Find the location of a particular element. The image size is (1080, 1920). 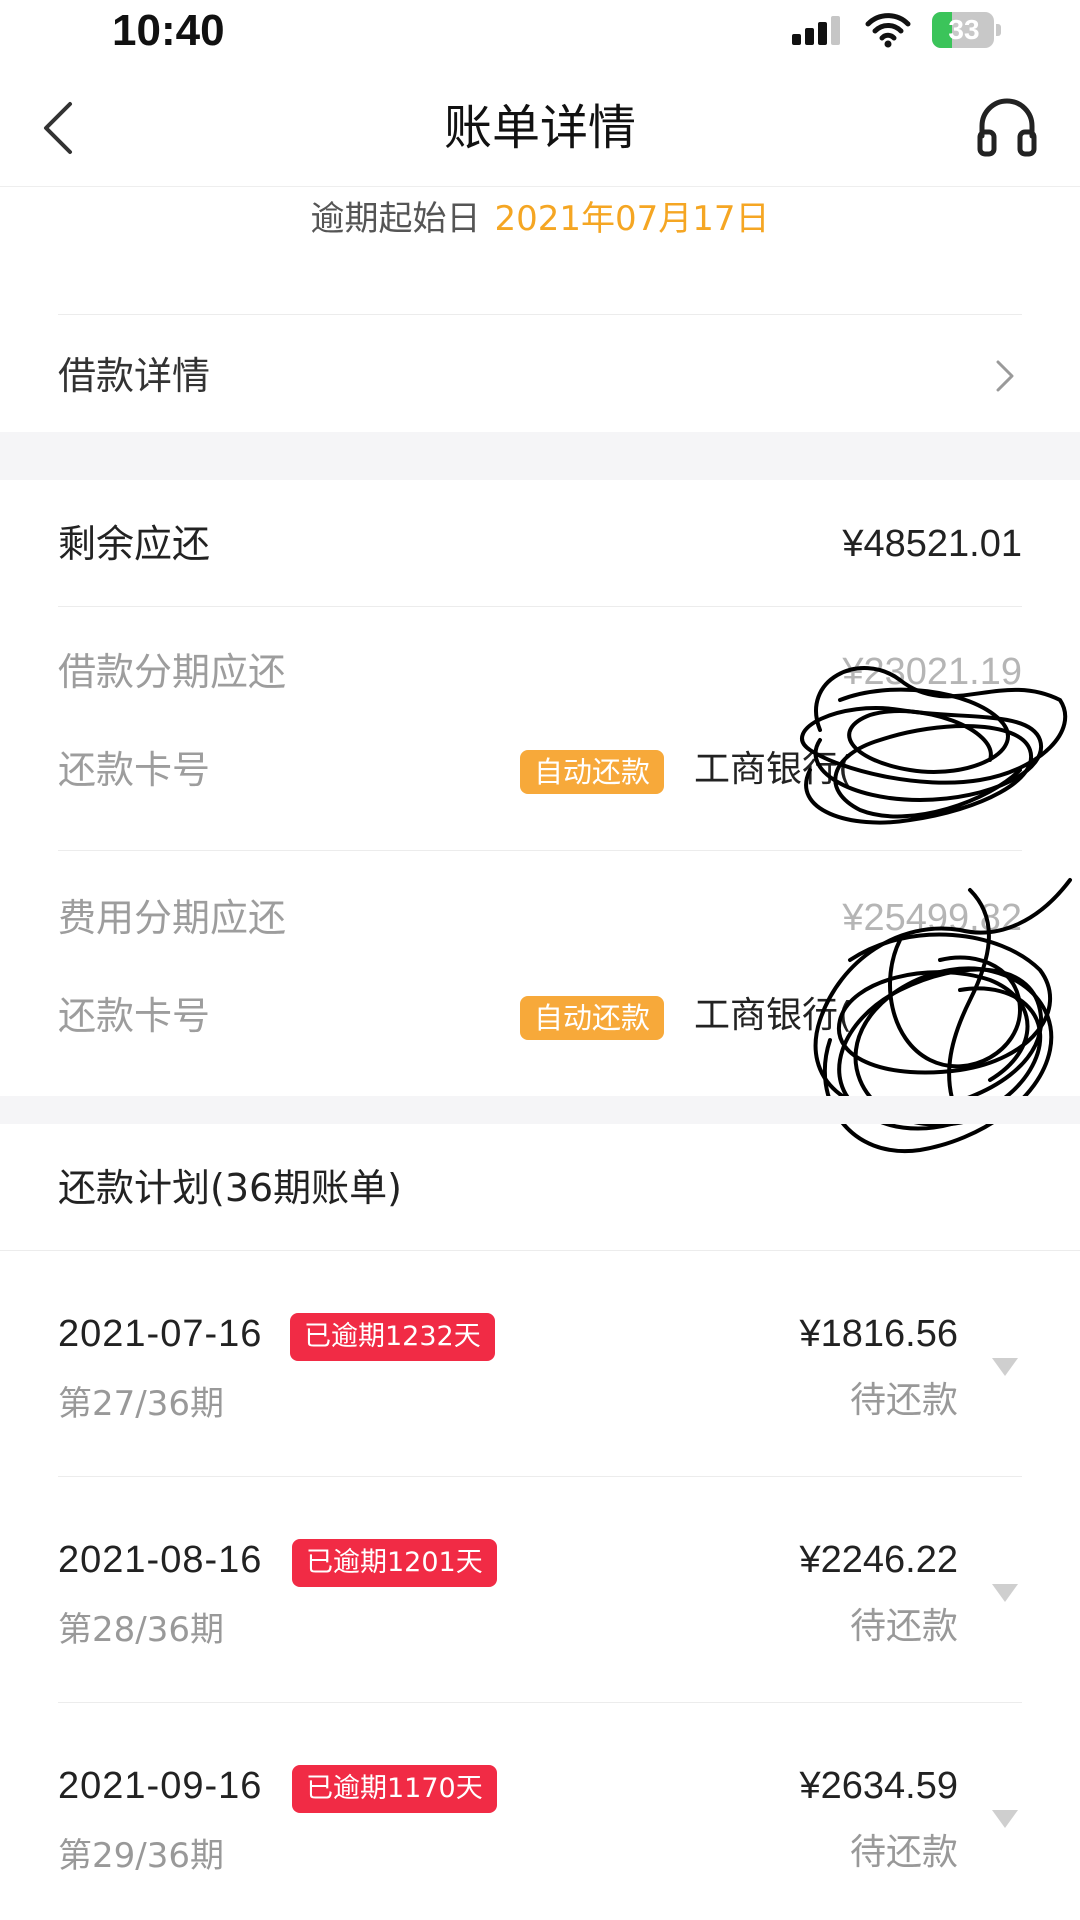

plan-row-amount: ¥1816.56 is located at coordinates (879, 1334).